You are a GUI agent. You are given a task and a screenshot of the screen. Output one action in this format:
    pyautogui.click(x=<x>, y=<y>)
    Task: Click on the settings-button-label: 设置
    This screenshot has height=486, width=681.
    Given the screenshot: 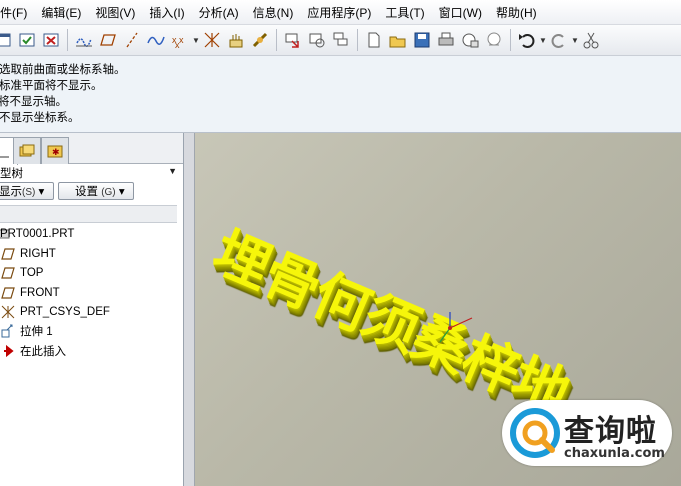 What is the action you would take?
    pyautogui.click(x=86, y=192)
    